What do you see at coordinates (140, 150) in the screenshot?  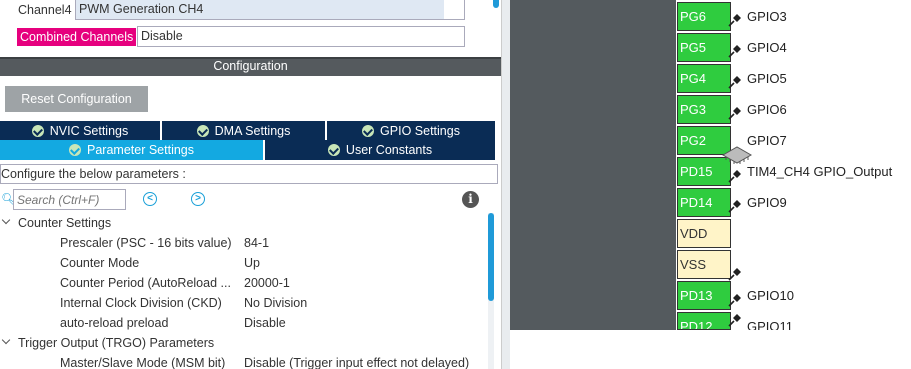 I see `tab-label: Parameter Settings` at bounding box center [140, 150].